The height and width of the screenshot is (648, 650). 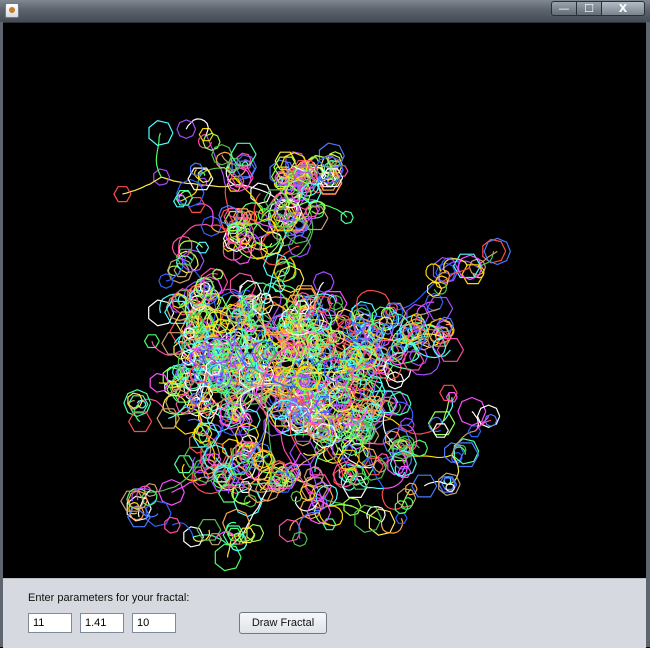 I want to click on title-bar: — ☐ X, so click(x=325, y=11).